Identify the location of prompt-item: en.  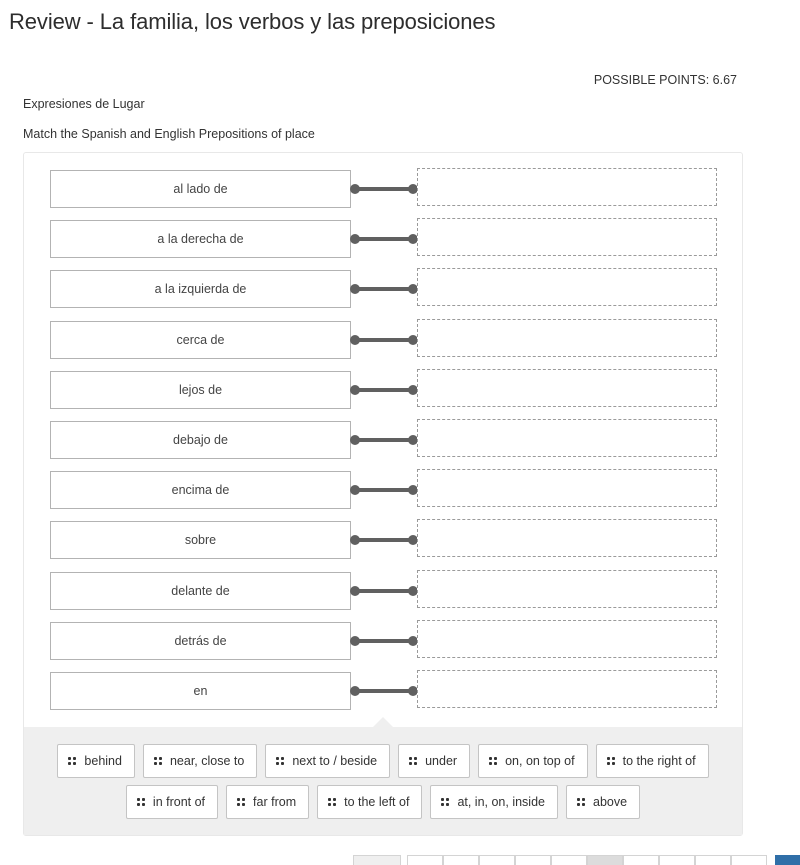
(200, 691).